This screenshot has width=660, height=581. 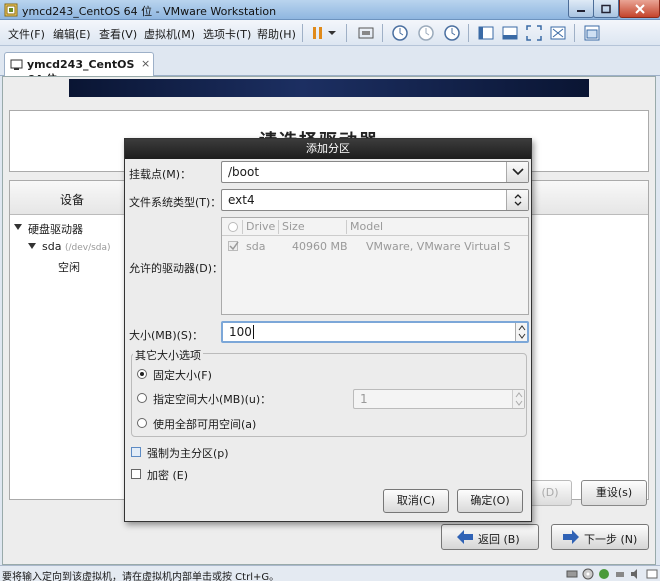 I want to click on thumbnail-view-icon, so click(x=592, y=33).